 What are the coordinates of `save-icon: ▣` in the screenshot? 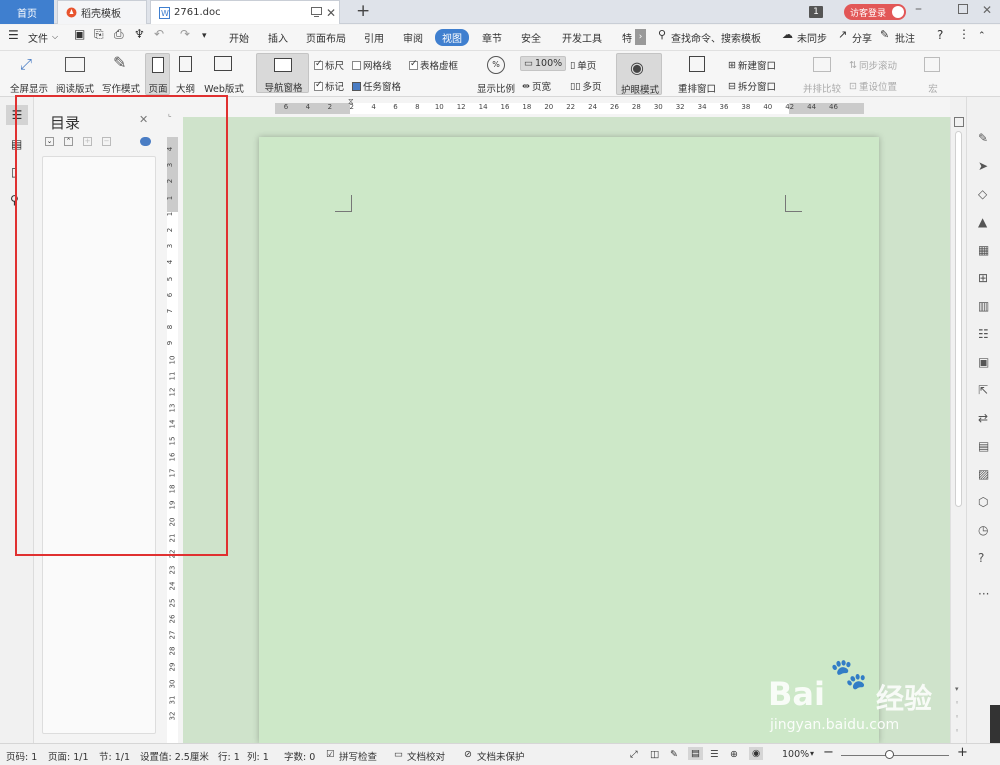 It's located at (79, 34).